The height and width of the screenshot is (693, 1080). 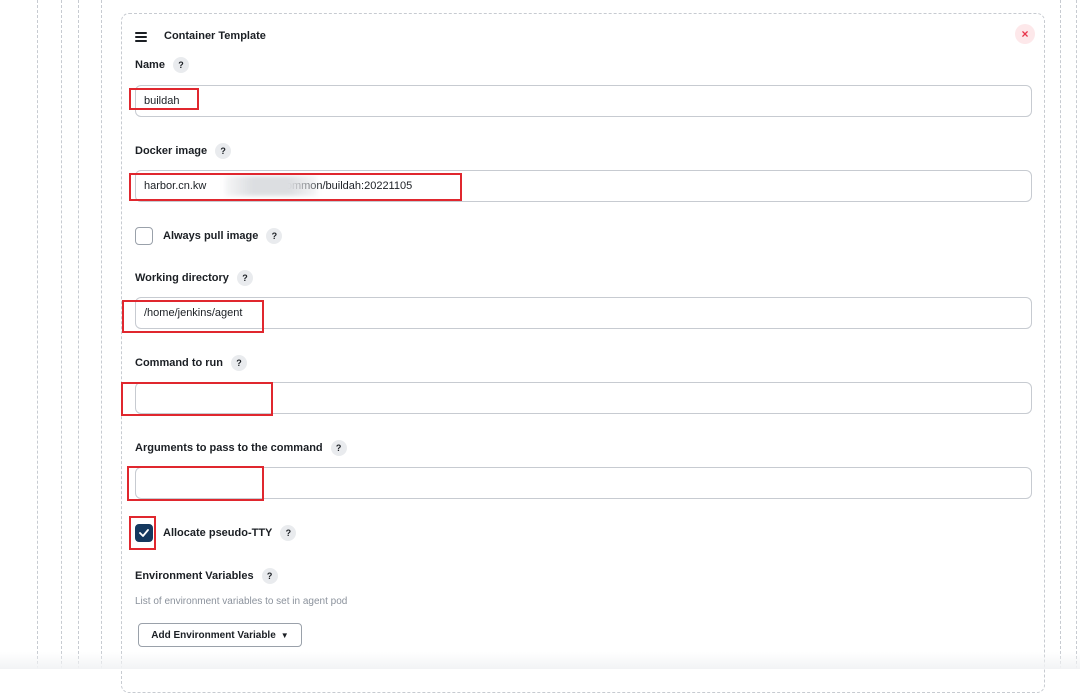 I want to click on redacted-region, so click(x=271, y=186).